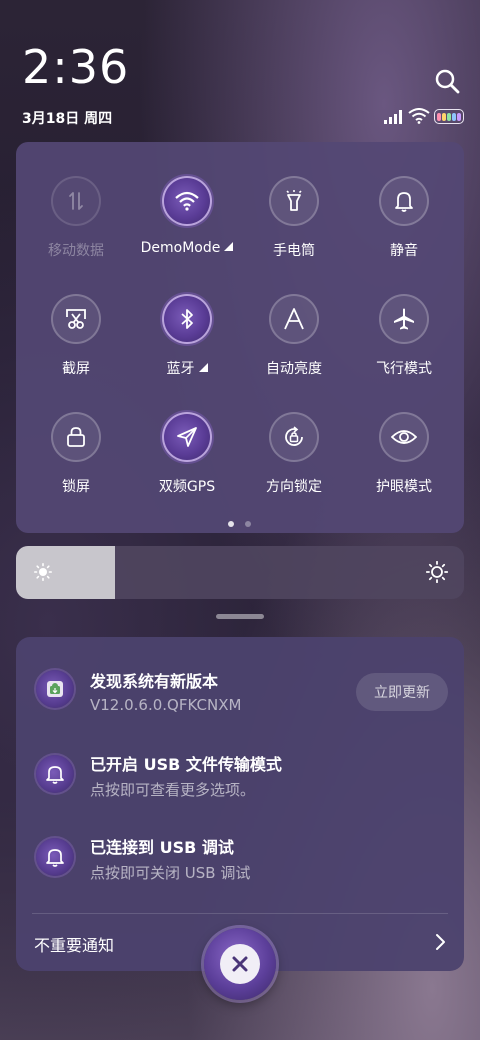 This screenshot has height=1040, width=480. I want to click on tile-label: 截屏, so click(76, 369).